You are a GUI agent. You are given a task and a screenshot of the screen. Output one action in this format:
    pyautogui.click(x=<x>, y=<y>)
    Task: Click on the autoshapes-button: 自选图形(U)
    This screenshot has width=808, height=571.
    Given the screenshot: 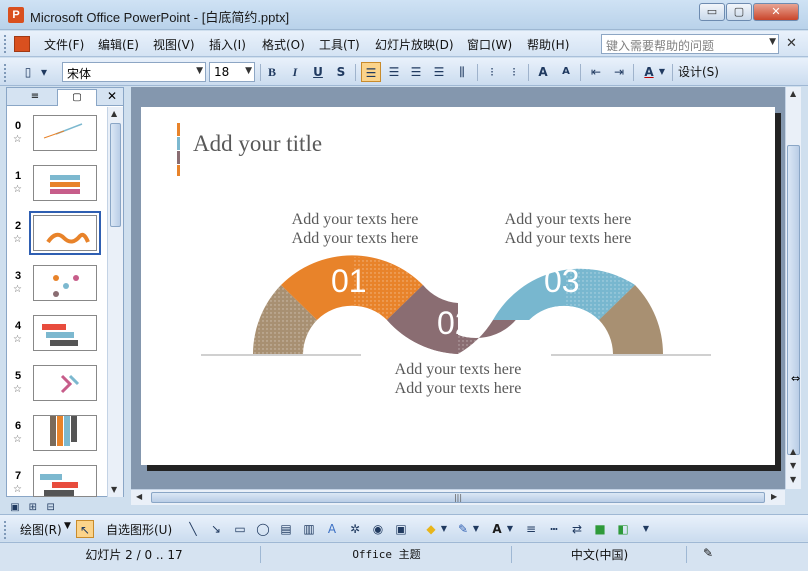 What is the action you would take?
    pyautogui.click(x=139, y=529)
    